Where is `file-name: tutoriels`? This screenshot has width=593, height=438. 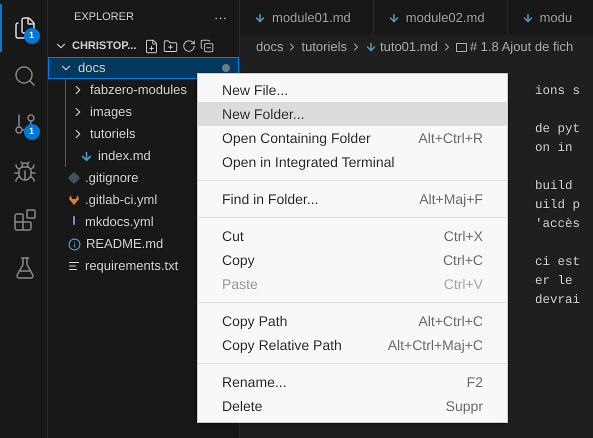 file-name: tutoriels is located at coordinates (113, 134).